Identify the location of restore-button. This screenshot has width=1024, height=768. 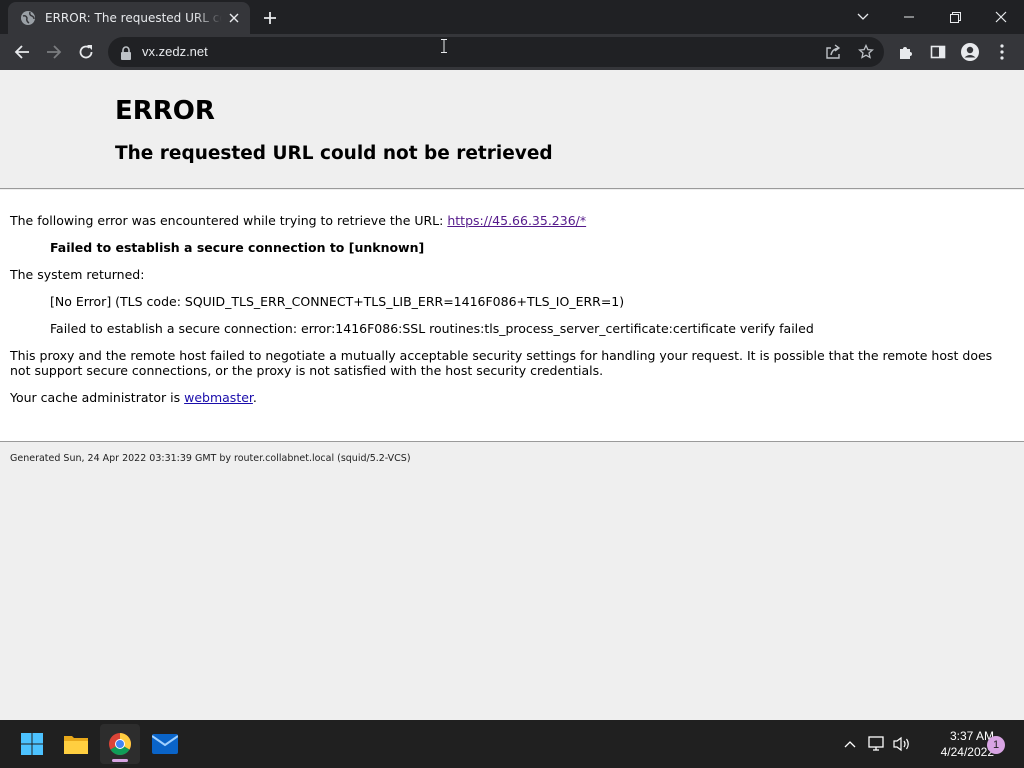
(955, 17).